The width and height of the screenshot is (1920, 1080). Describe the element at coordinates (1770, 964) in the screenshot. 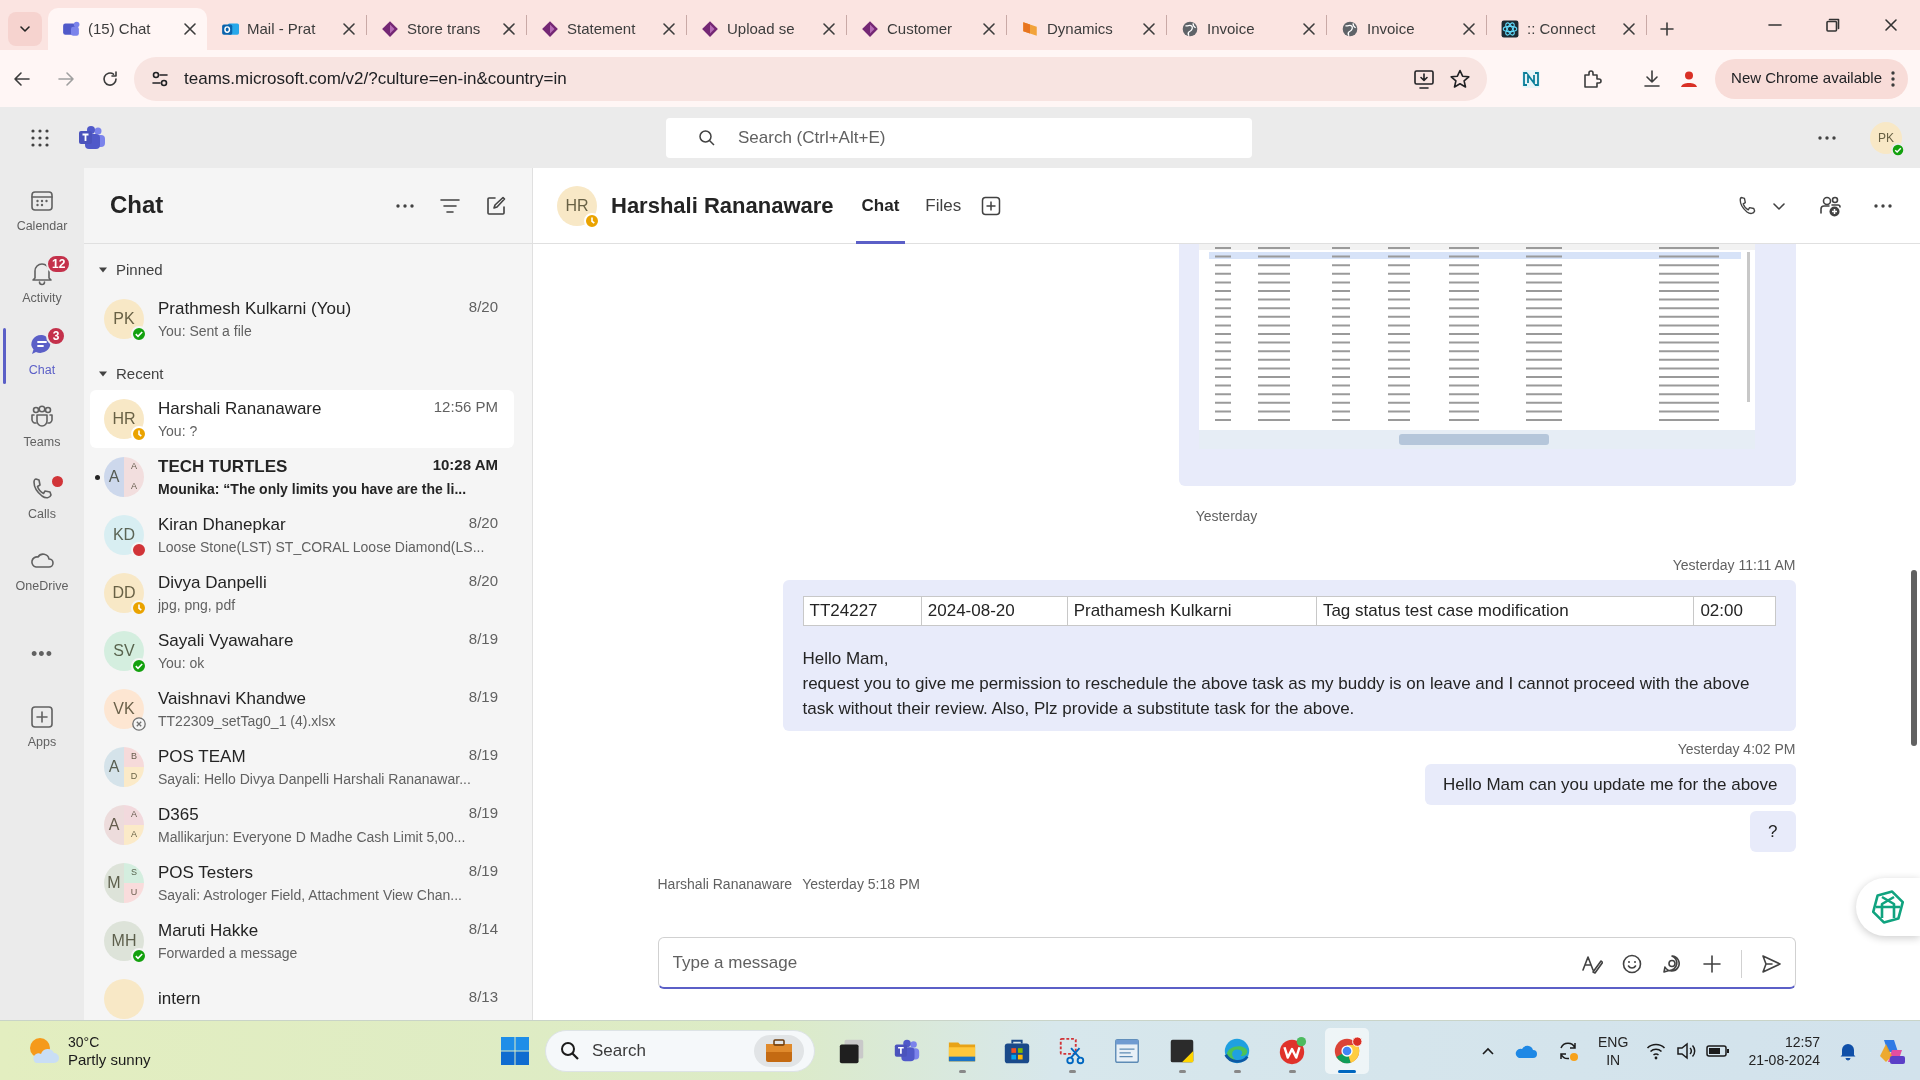

I see `send-icon` at that location.